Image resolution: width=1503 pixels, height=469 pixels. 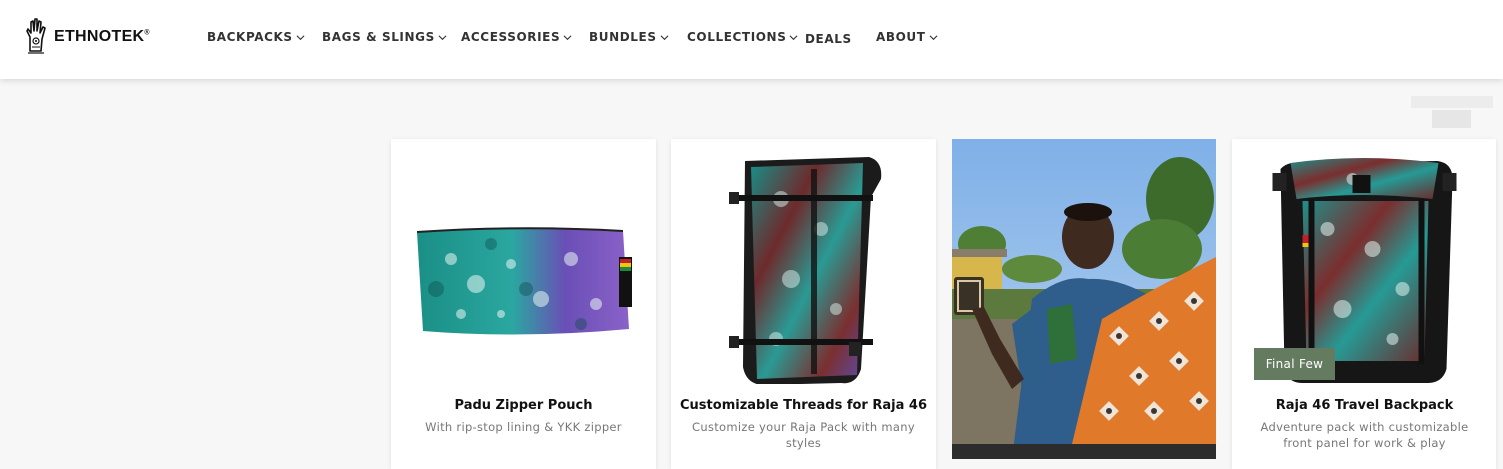 What do you see at coordinates (523, 405) in the screenshot?
I see `product-title: Padu Zipper Pouch` at bounding box center [523, 405].